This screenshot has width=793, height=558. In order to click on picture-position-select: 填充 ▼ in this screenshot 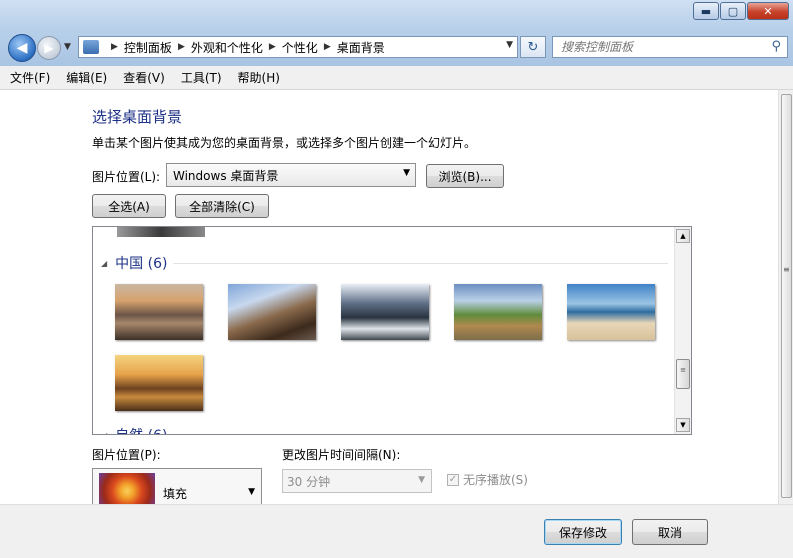, I will do `click(177, 488)`.